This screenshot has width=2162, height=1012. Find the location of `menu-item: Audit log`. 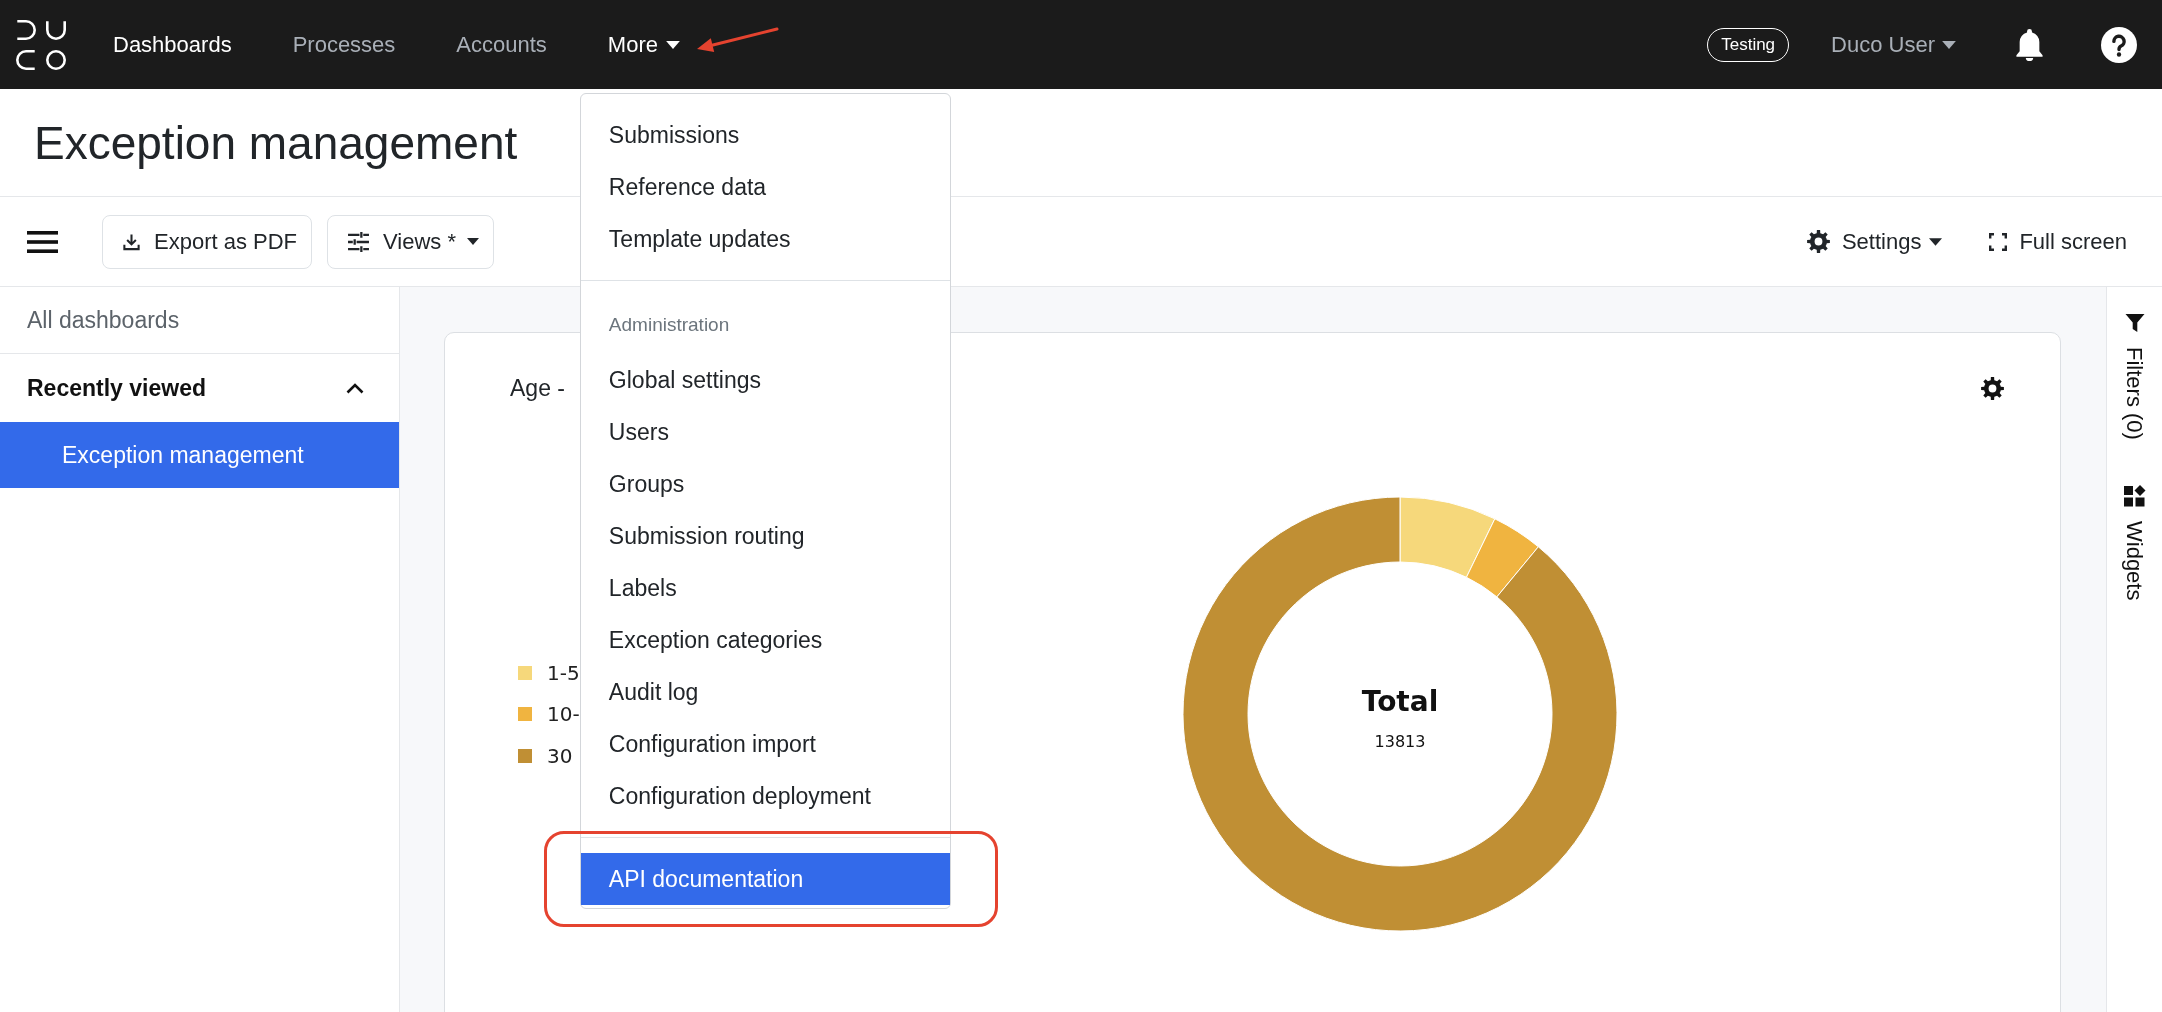

menu-item: Audit log is located at coordinates (765, 691).